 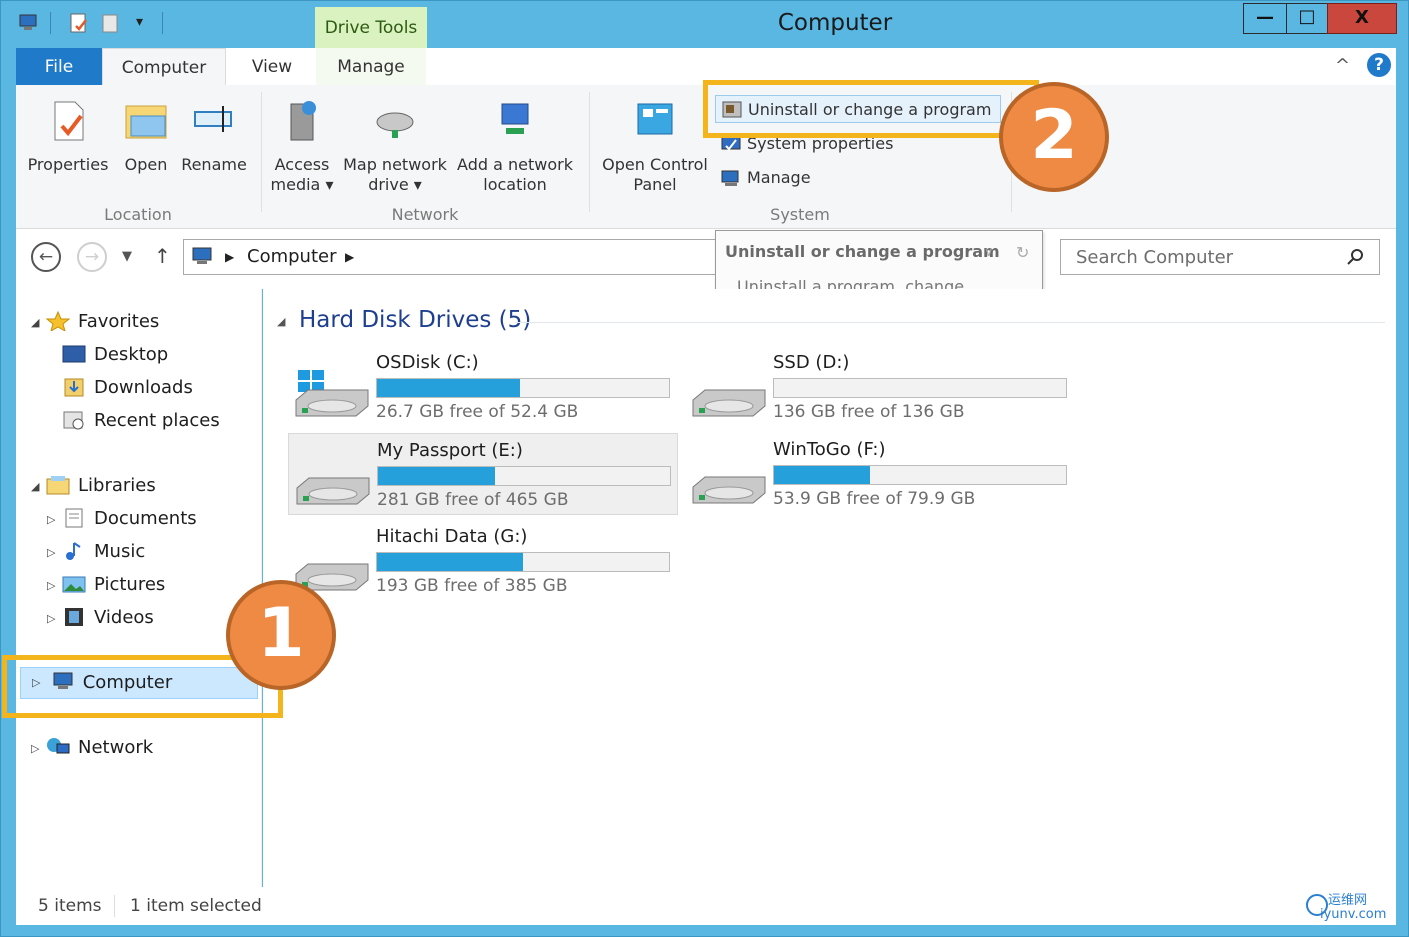 I want to click on properties-quick-icon, so click(x=79, y=23).